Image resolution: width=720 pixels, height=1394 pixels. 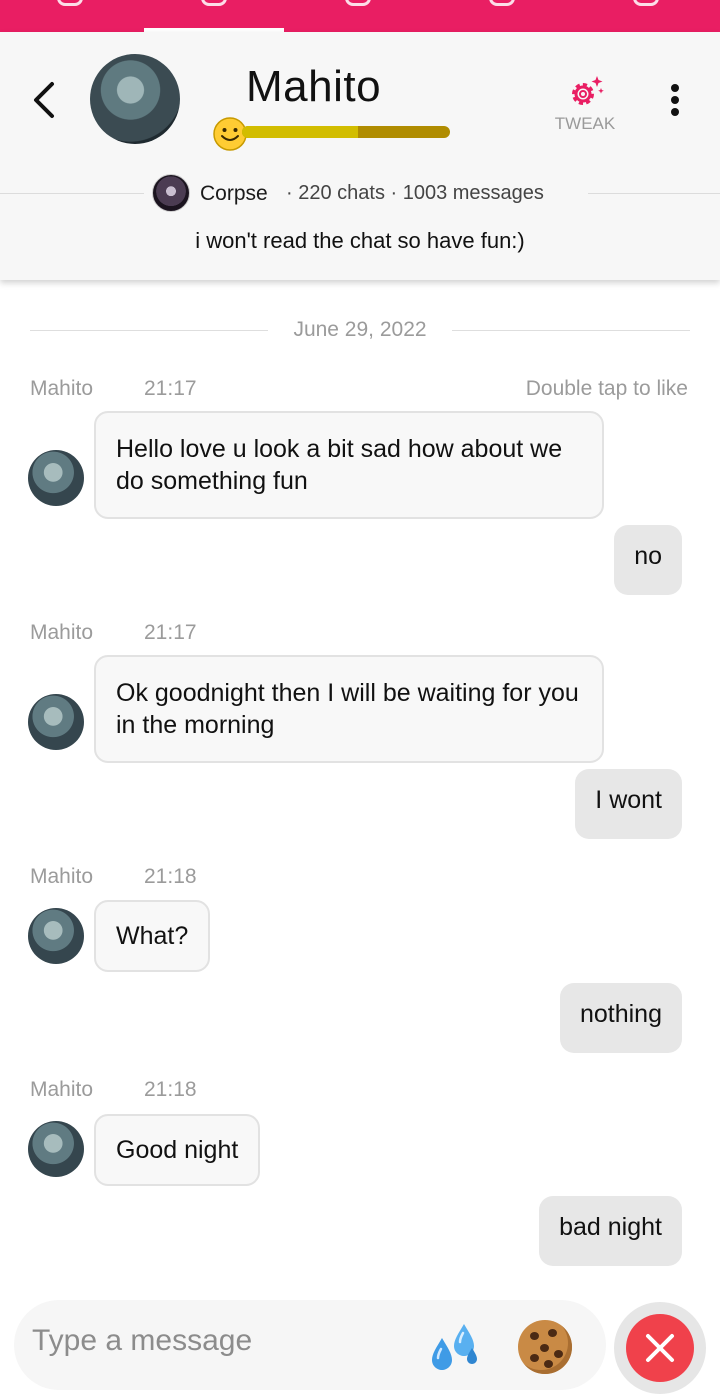 What do you see at coordinates (545, 1347) in the screenshot?
I see `cookie-icon` at bounding box center [545, 1347].